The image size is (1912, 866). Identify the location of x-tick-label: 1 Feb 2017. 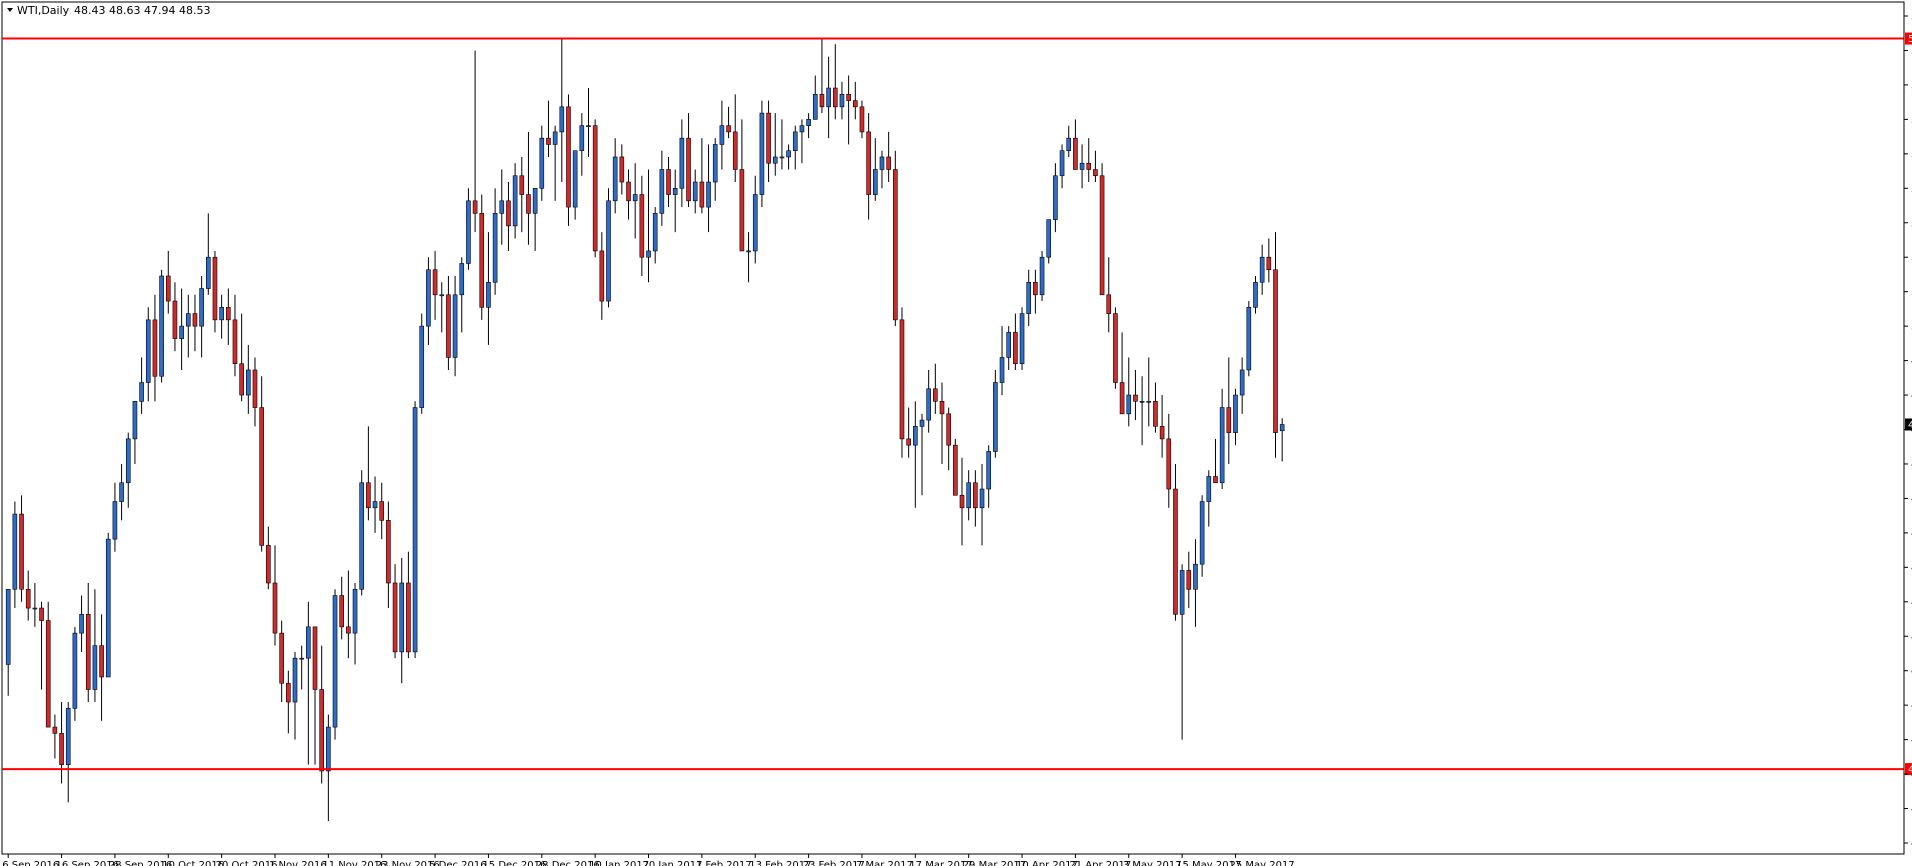
(724, 863).